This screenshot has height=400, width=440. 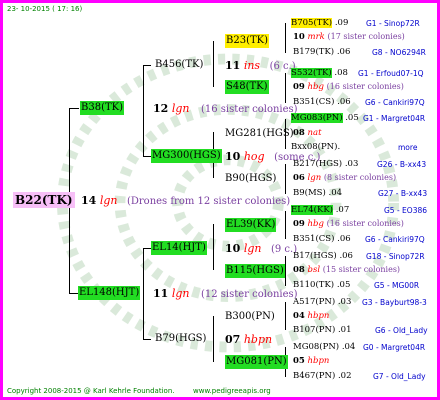 I want to click on gen4-row: S532(TK) .08, so click(x=319, y=73).